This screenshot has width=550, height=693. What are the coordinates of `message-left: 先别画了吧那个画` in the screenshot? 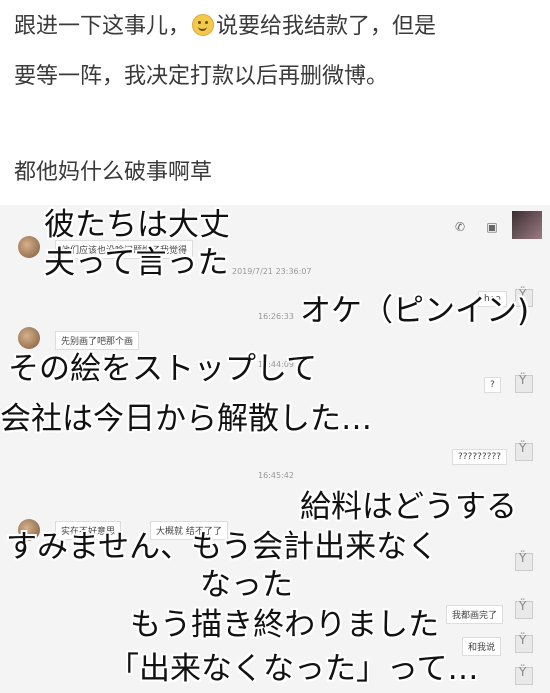 It's located at (97, 340).